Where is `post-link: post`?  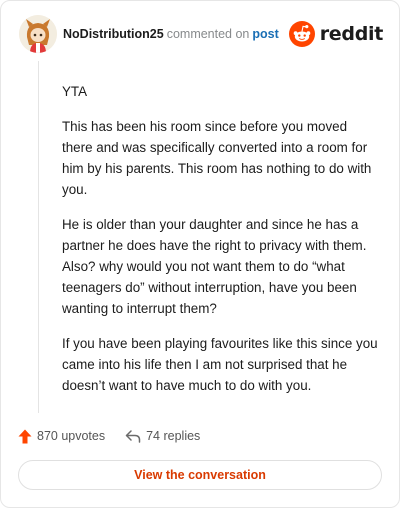
post-link: post is located at coordinates (265, 34).